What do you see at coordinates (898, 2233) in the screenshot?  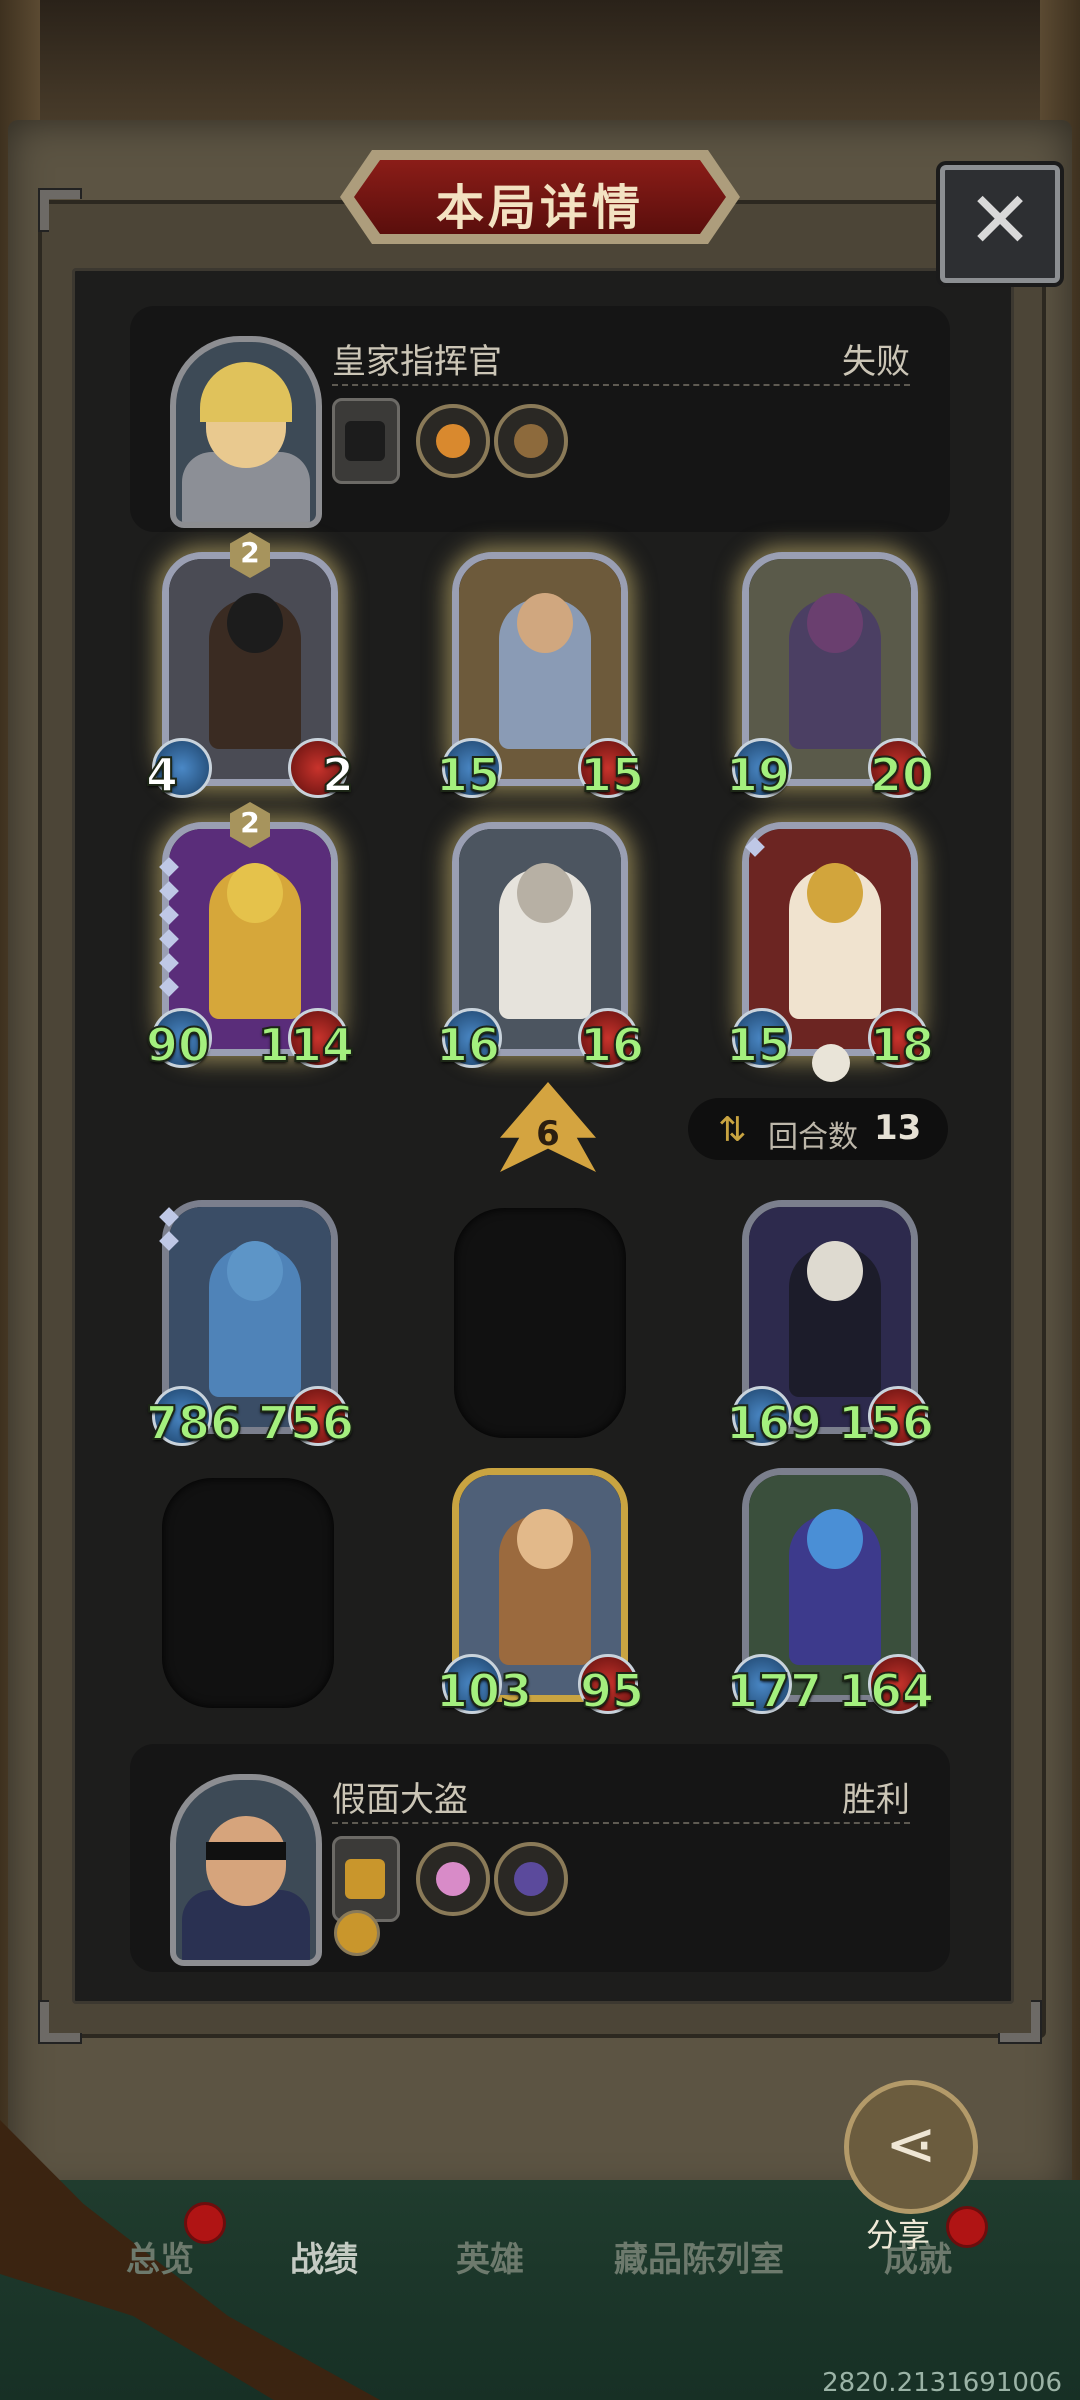 I see `share-label: 分享` at bounding box center [898, 2233].